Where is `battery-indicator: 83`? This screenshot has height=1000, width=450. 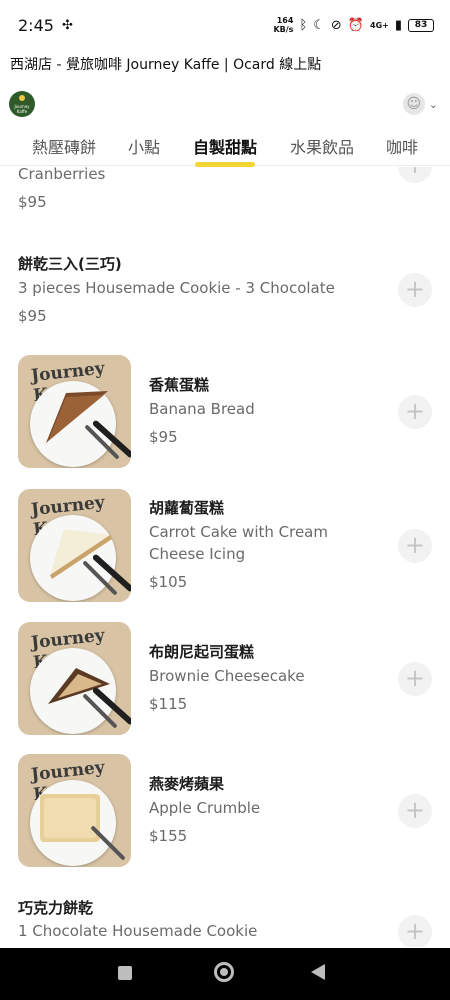
battery-indicator: 83 is located at coordinates (421, 25).